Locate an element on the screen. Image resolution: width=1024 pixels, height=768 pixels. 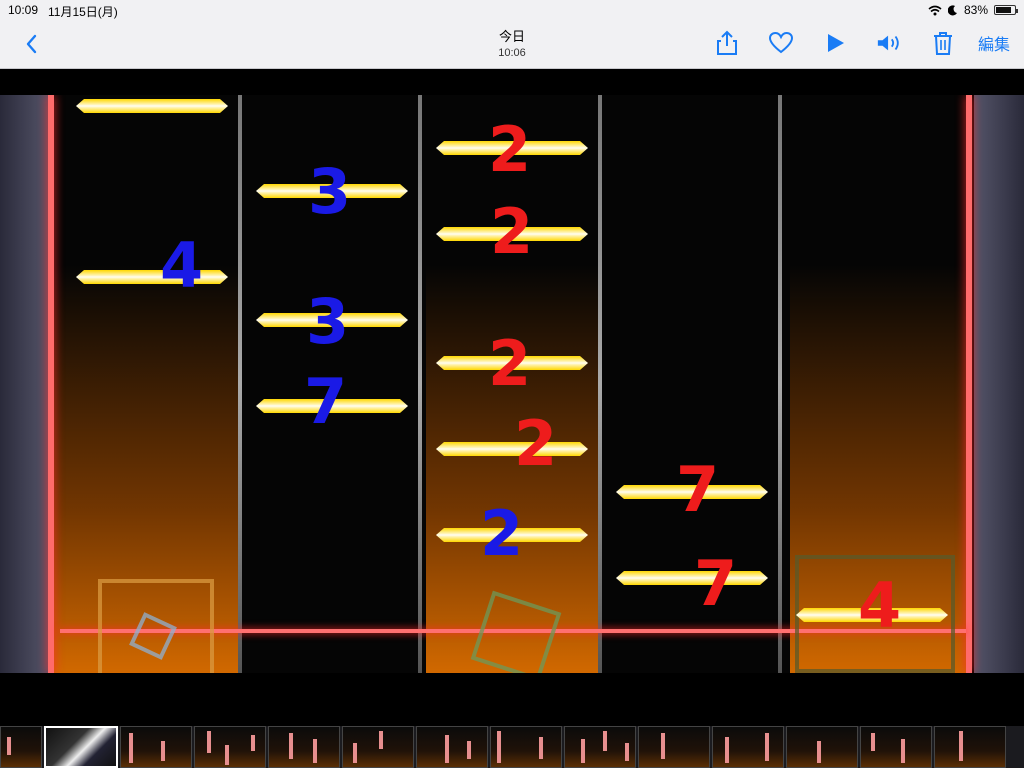
wifi-icon is located at coordinates (935, 10).